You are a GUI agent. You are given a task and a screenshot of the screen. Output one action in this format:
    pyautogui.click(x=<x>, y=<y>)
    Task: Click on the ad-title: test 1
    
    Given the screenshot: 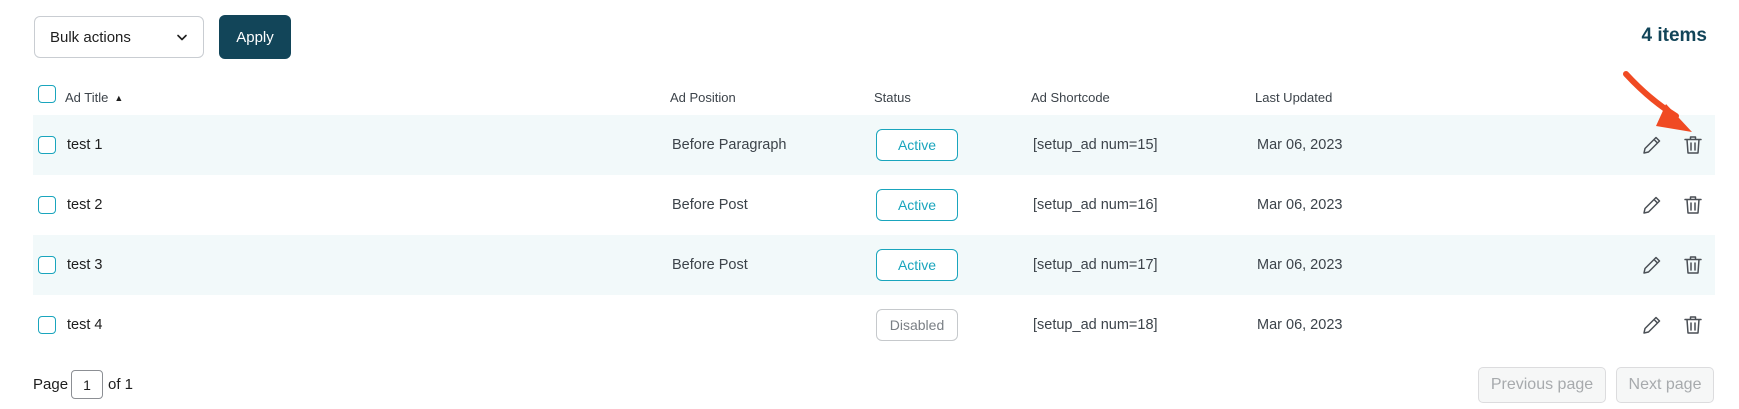 What is the action you would take?
    pyautogui.click(x=84, y=145)
    